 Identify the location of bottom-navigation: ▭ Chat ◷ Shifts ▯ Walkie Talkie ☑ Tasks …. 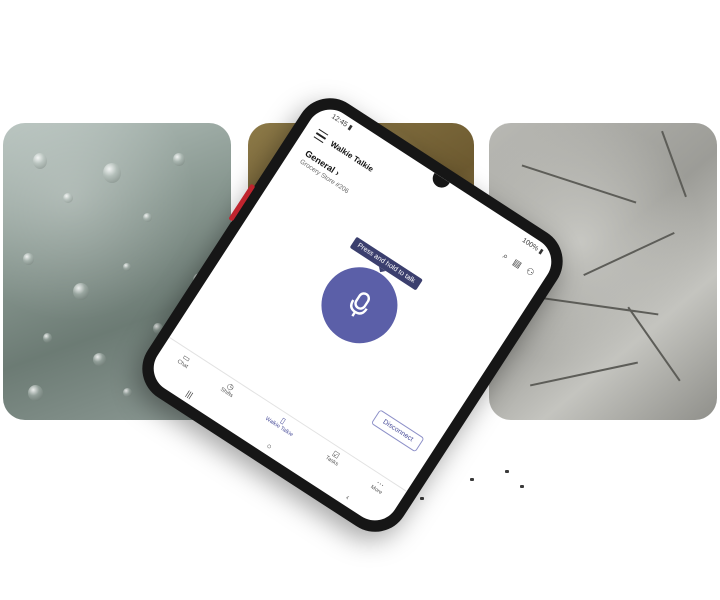
(280, 425).